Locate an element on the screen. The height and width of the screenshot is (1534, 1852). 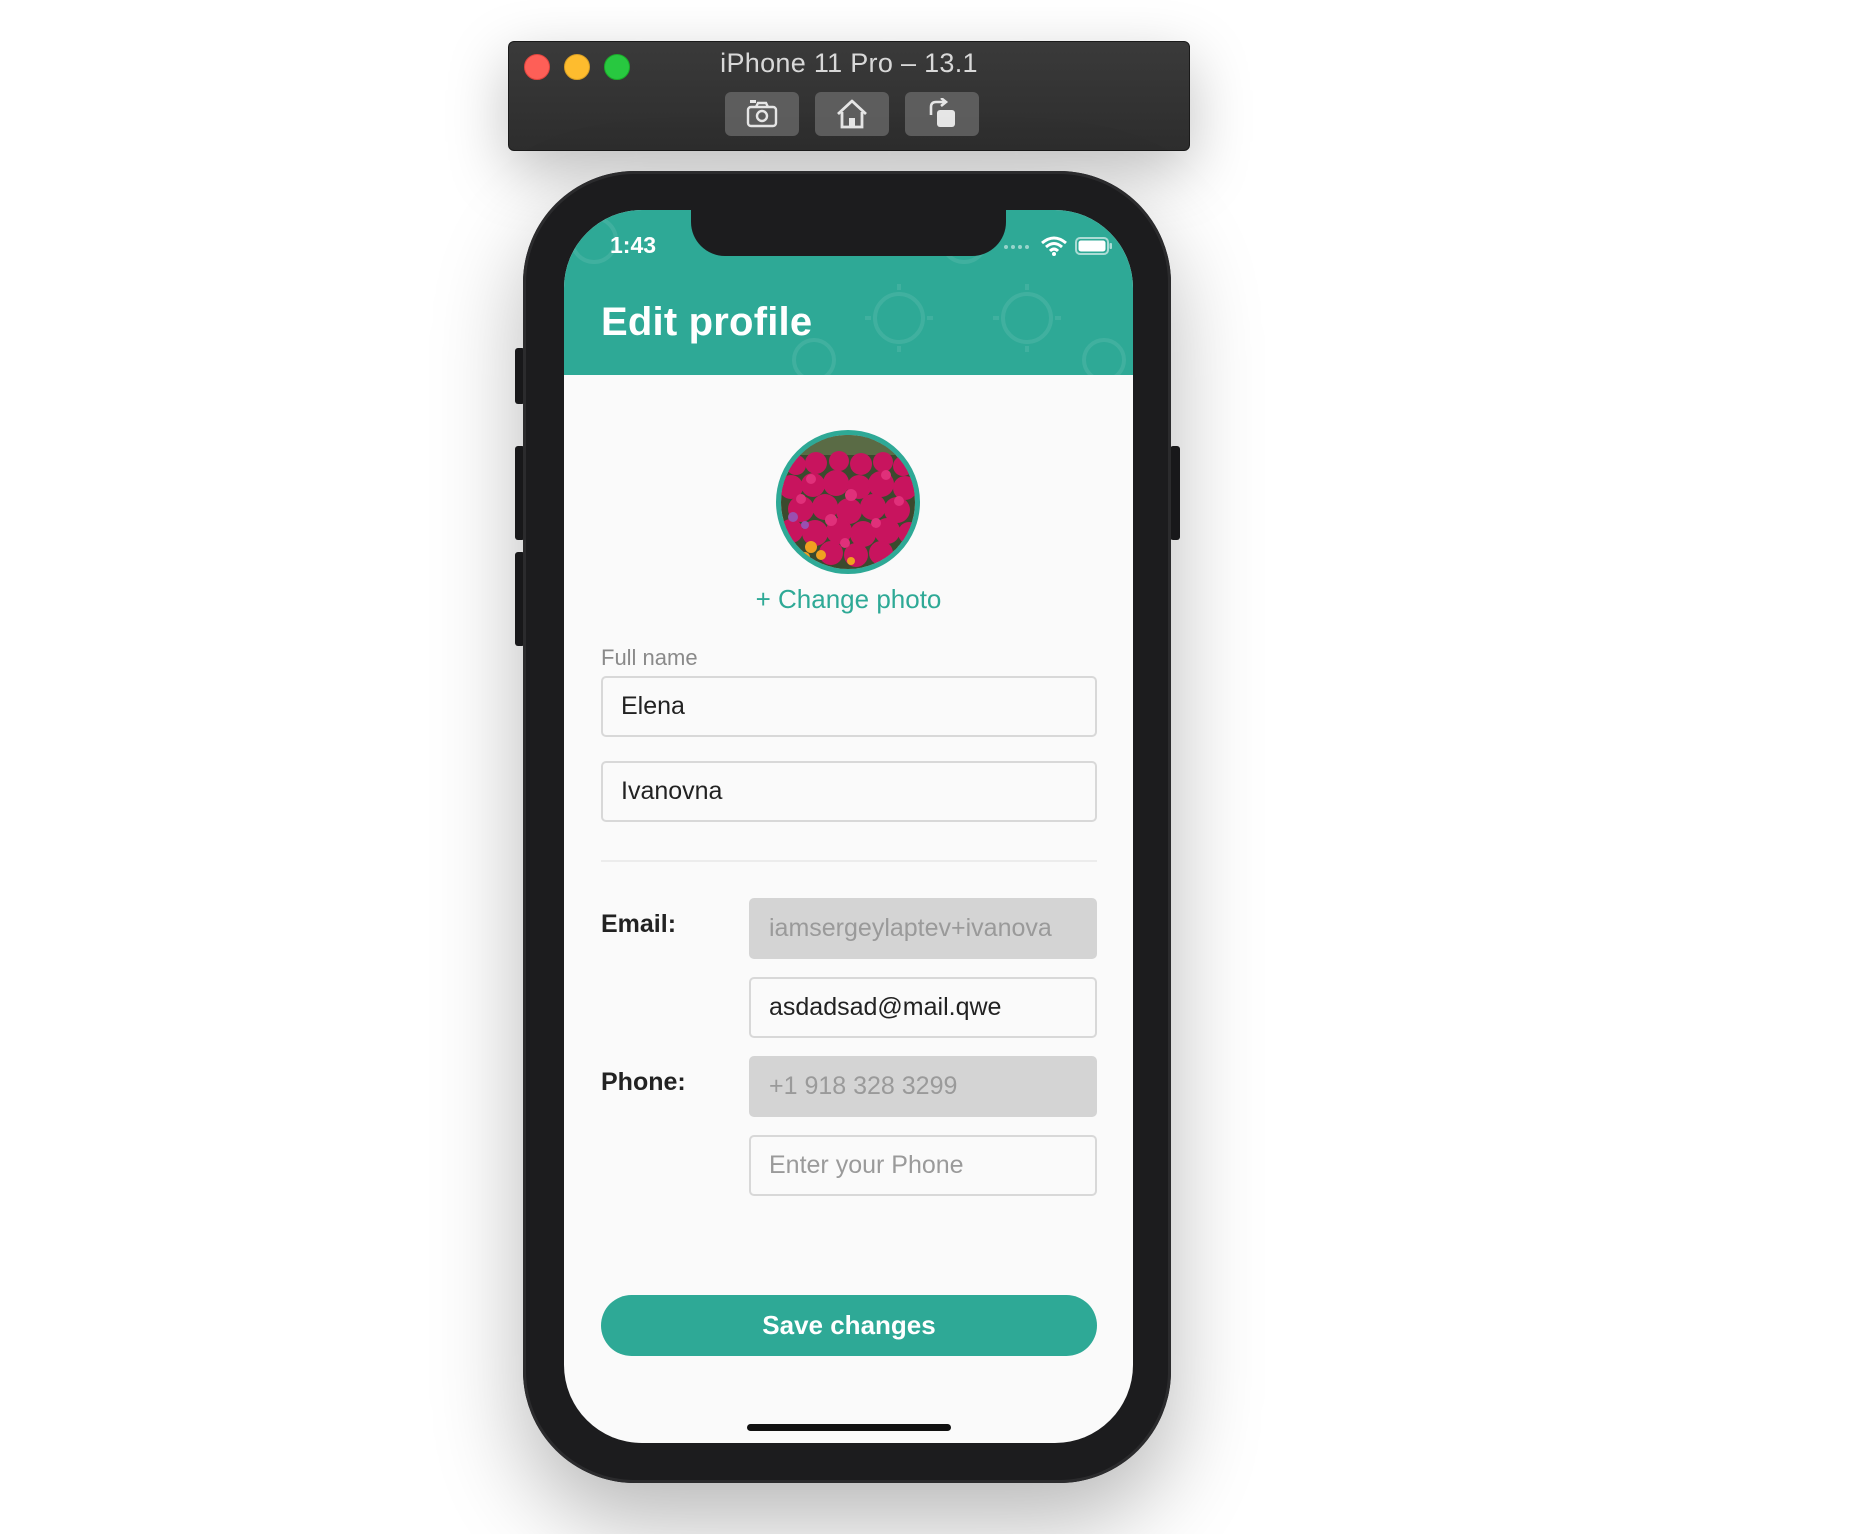
status-icons is located at coordinates (1058, 246).